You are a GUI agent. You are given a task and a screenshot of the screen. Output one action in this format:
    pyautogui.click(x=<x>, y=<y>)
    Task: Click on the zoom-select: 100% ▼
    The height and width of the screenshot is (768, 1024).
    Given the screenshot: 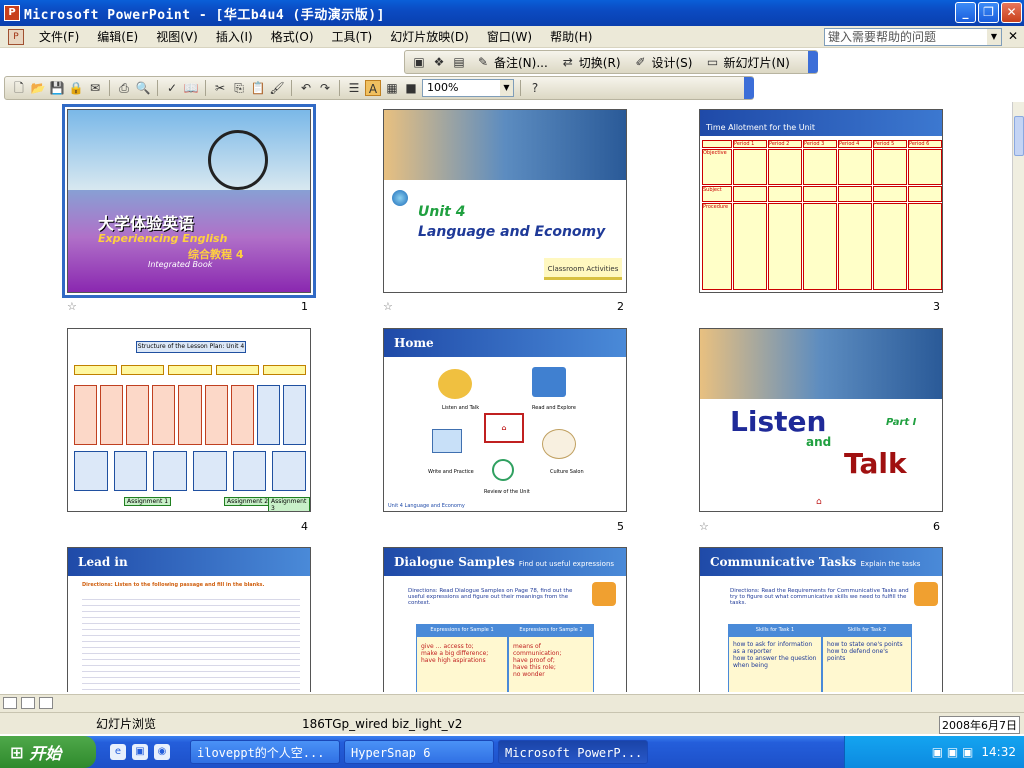 What is the action you would take?
    pyautogui.click(x=468, y=88)
    